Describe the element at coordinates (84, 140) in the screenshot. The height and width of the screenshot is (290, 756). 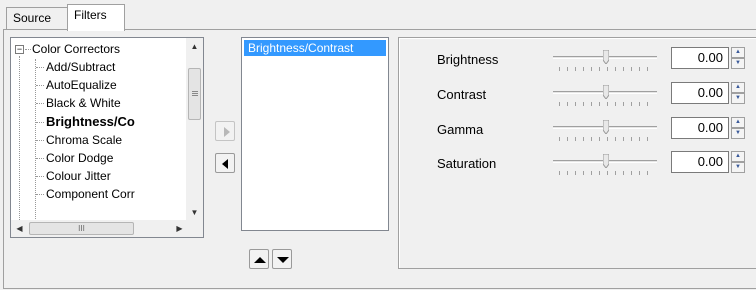
I see `tree-item-chroma-scale: Chroma Scale` at that location.